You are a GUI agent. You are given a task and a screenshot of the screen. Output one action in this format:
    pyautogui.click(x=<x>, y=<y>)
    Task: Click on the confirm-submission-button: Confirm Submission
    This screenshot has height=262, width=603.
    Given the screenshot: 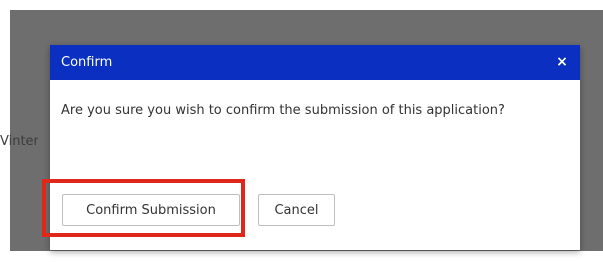 What is the action you would take?
    pyautogui.click(x=151, y=210)
    